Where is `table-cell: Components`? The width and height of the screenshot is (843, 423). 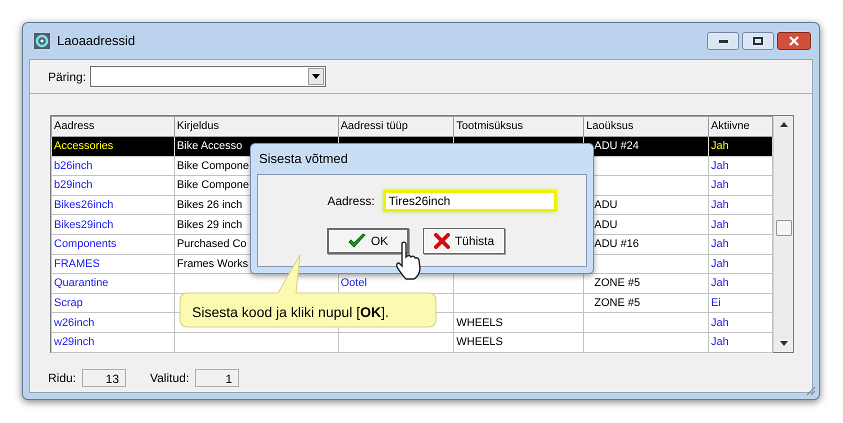 table-cell: Components is located at coordinates (85, 244).